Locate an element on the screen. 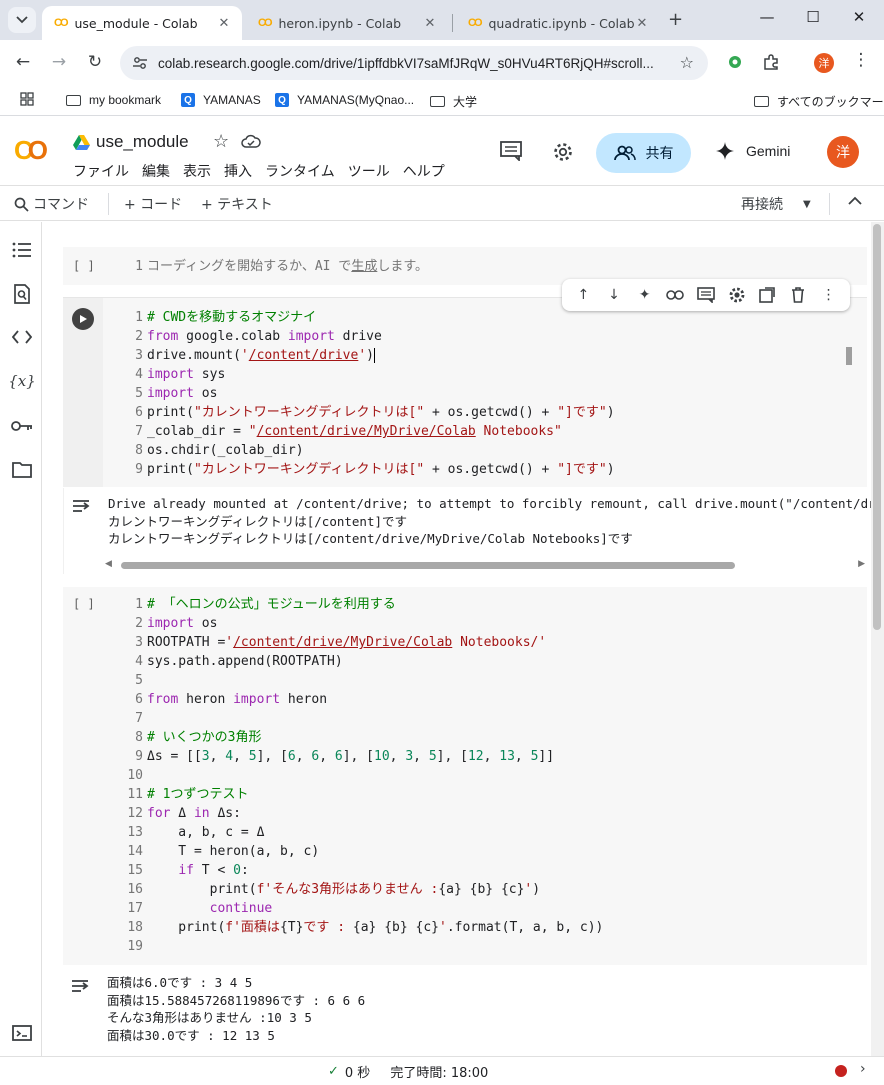 The image size is (884, 1085). new-tab-icon: + is located at coordinates (675, 19).